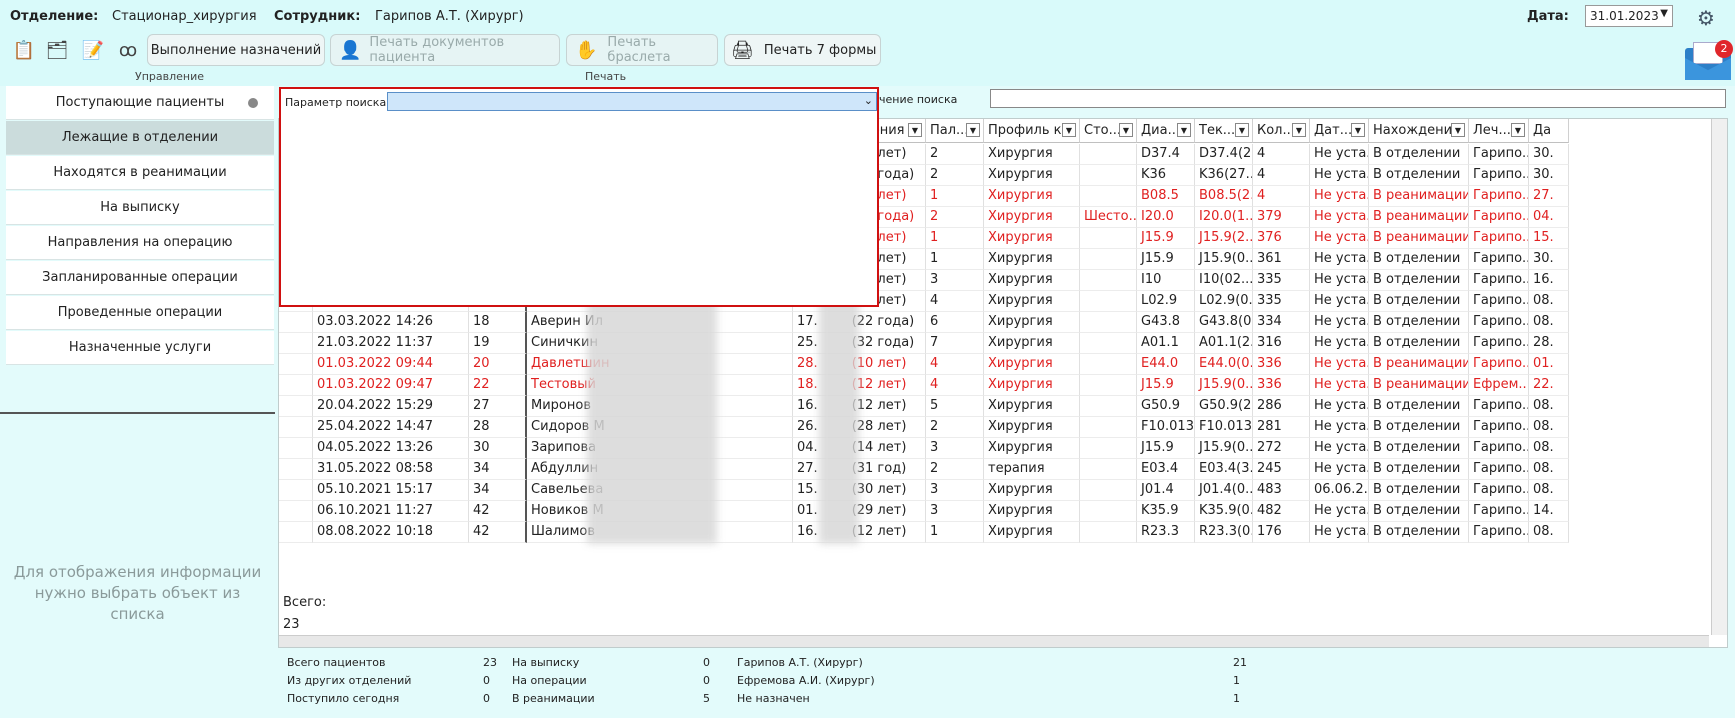  I want to click on table-cell: 27. (31 год), so click(859, 469).